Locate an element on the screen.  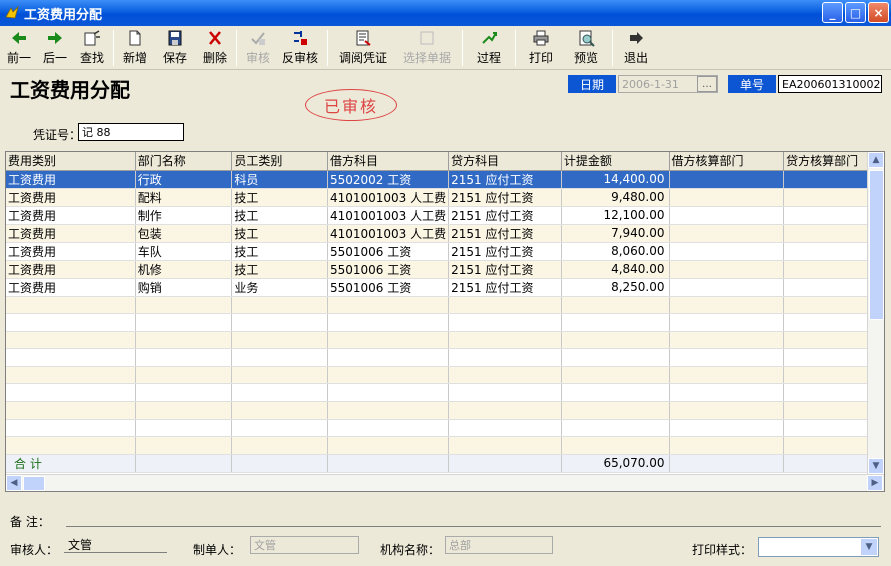
voucher-button: 调阅凭证 is located at coordinates (363, 47).